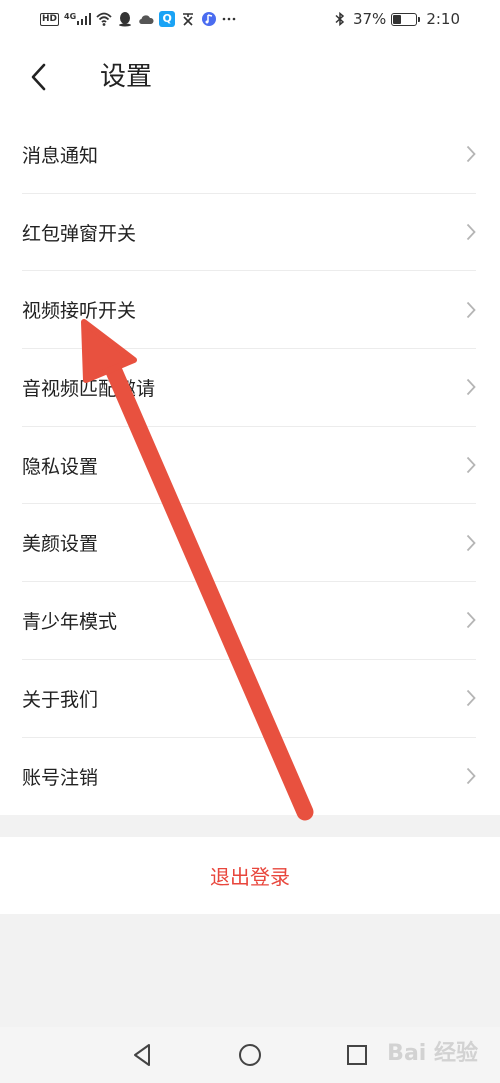 This screenshot has height=1083, width=500. I want to click on battery-percent: 37%, so click(369, 19).